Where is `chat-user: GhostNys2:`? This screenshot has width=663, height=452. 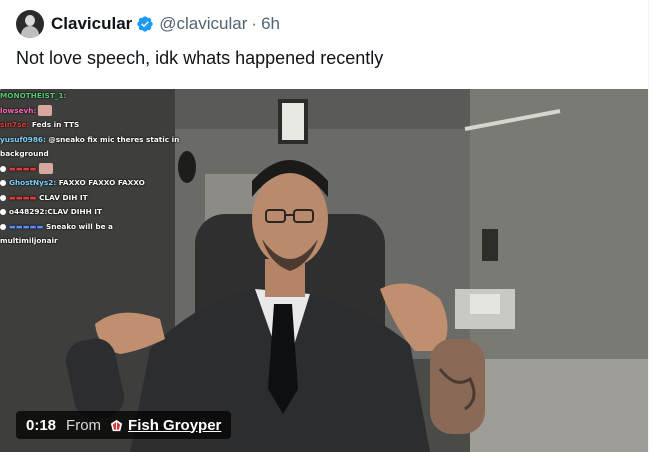
chat-user: GhostNys2: is located at coordinates (33, 182).